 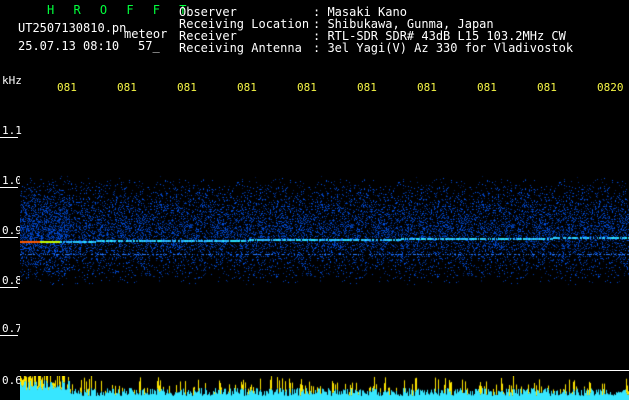 I want to click on time-tick-label: 0820, so click(x=610, y=87).